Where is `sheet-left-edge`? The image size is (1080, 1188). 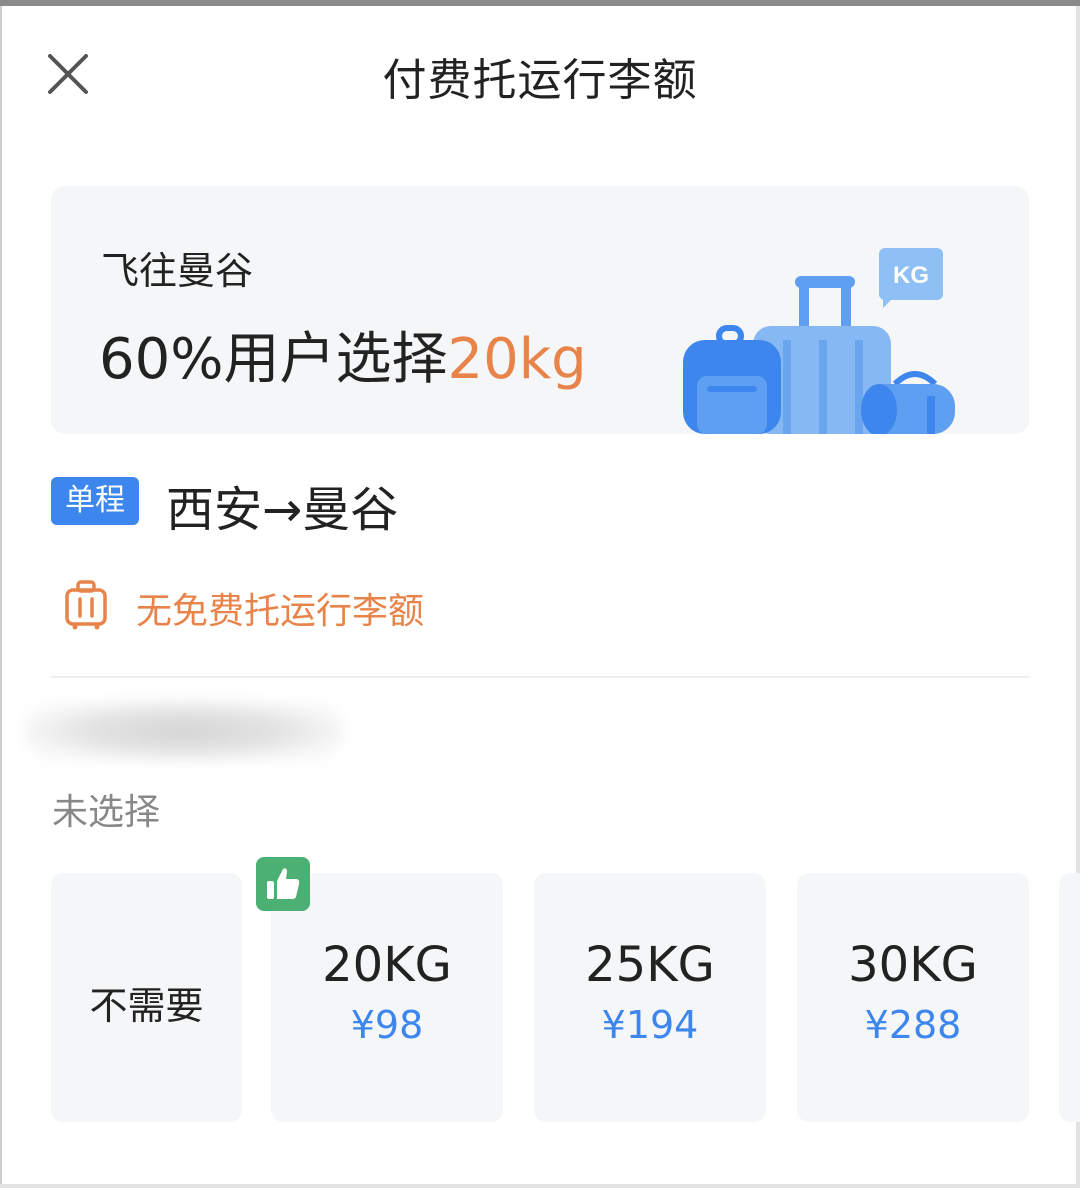 sheet-left-edge is located at coordinates (1, 596).